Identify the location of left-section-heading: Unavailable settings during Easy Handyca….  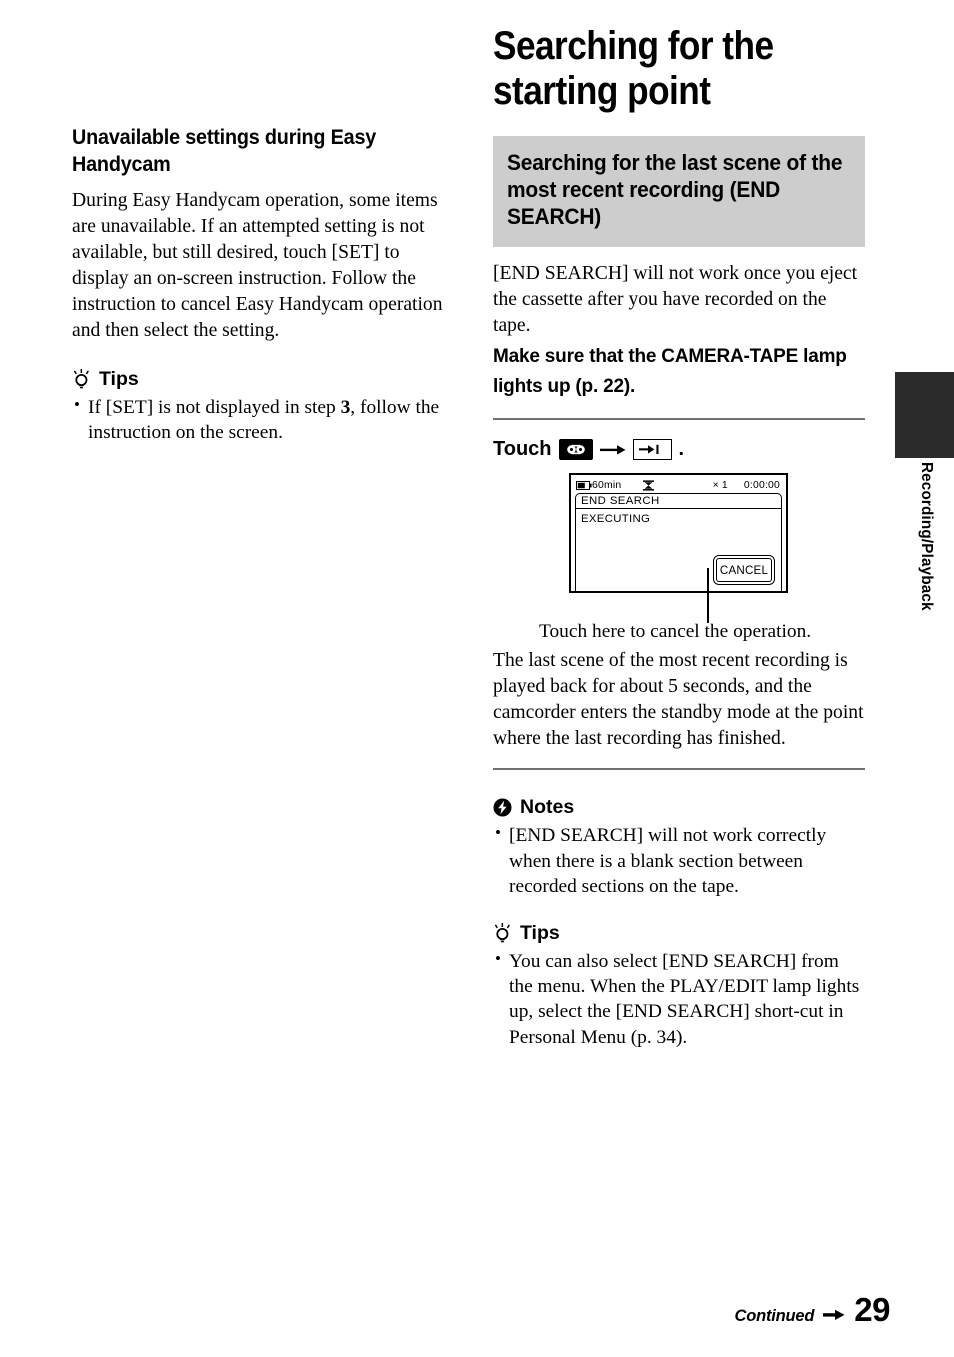
(224, 150).